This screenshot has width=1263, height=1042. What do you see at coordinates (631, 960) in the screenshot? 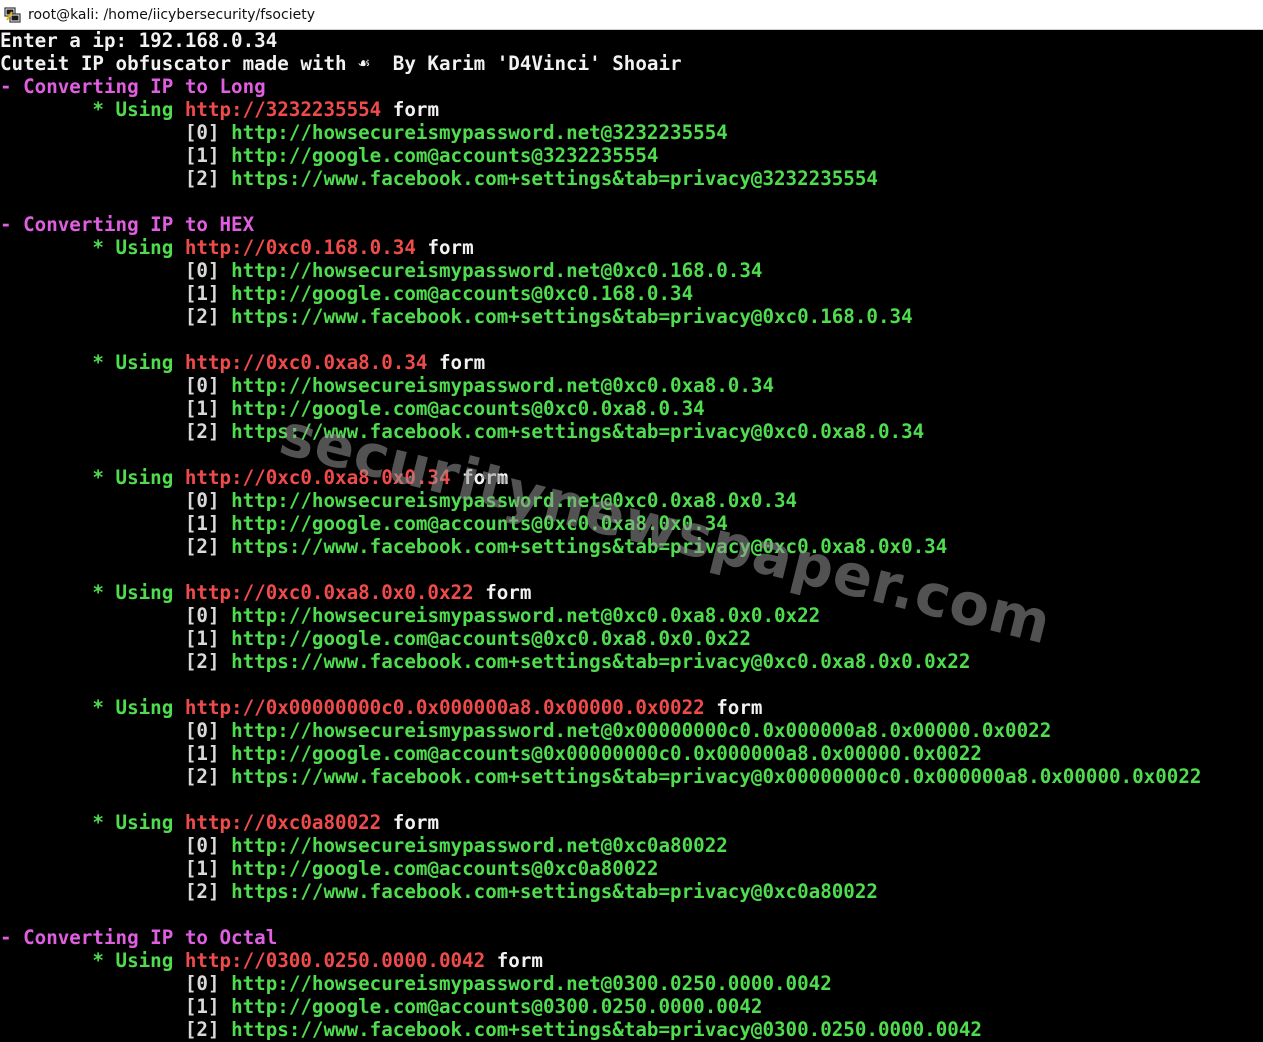
I see `form-using-line: * Using http://0300.0250.0000.0042 form` at bounding box center [631, 960].